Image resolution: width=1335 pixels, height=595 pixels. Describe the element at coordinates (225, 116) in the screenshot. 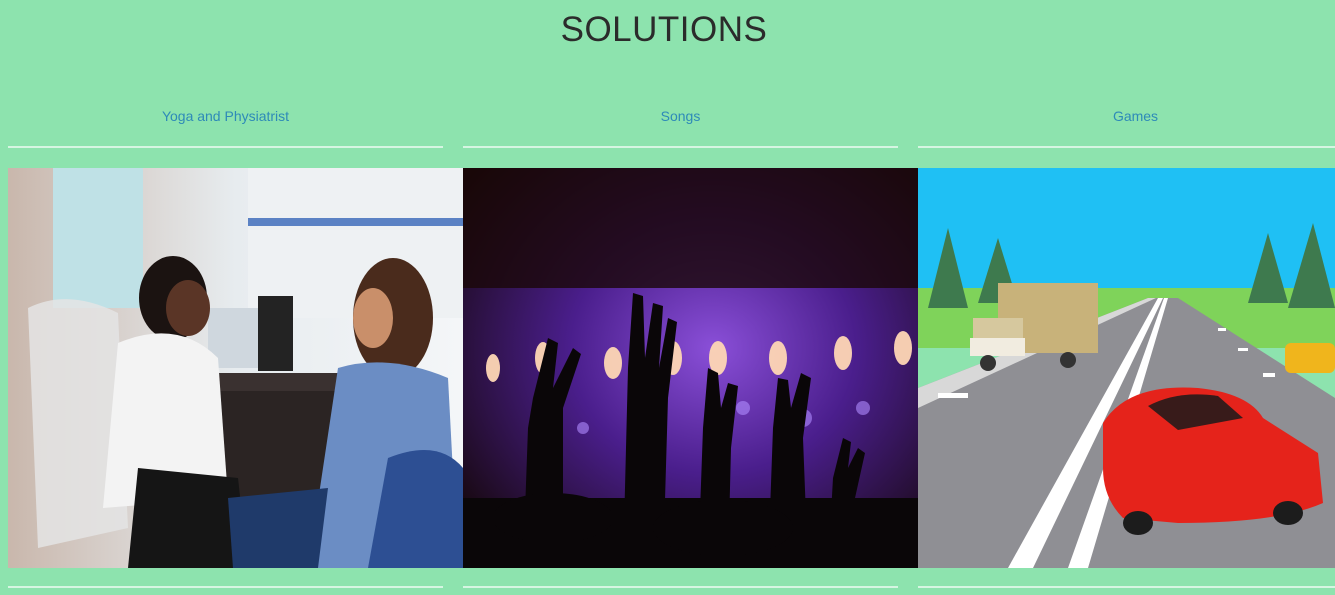

I see `tab-yoga-physiatrist: Yoga and Physiatrist` at that location.